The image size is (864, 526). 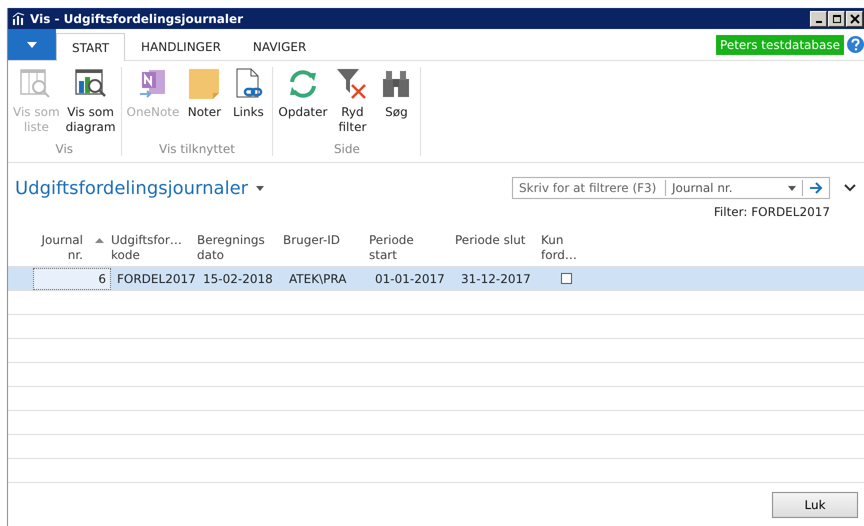 I want to click on column-header: Journal nr., so click(x=72, y=249).